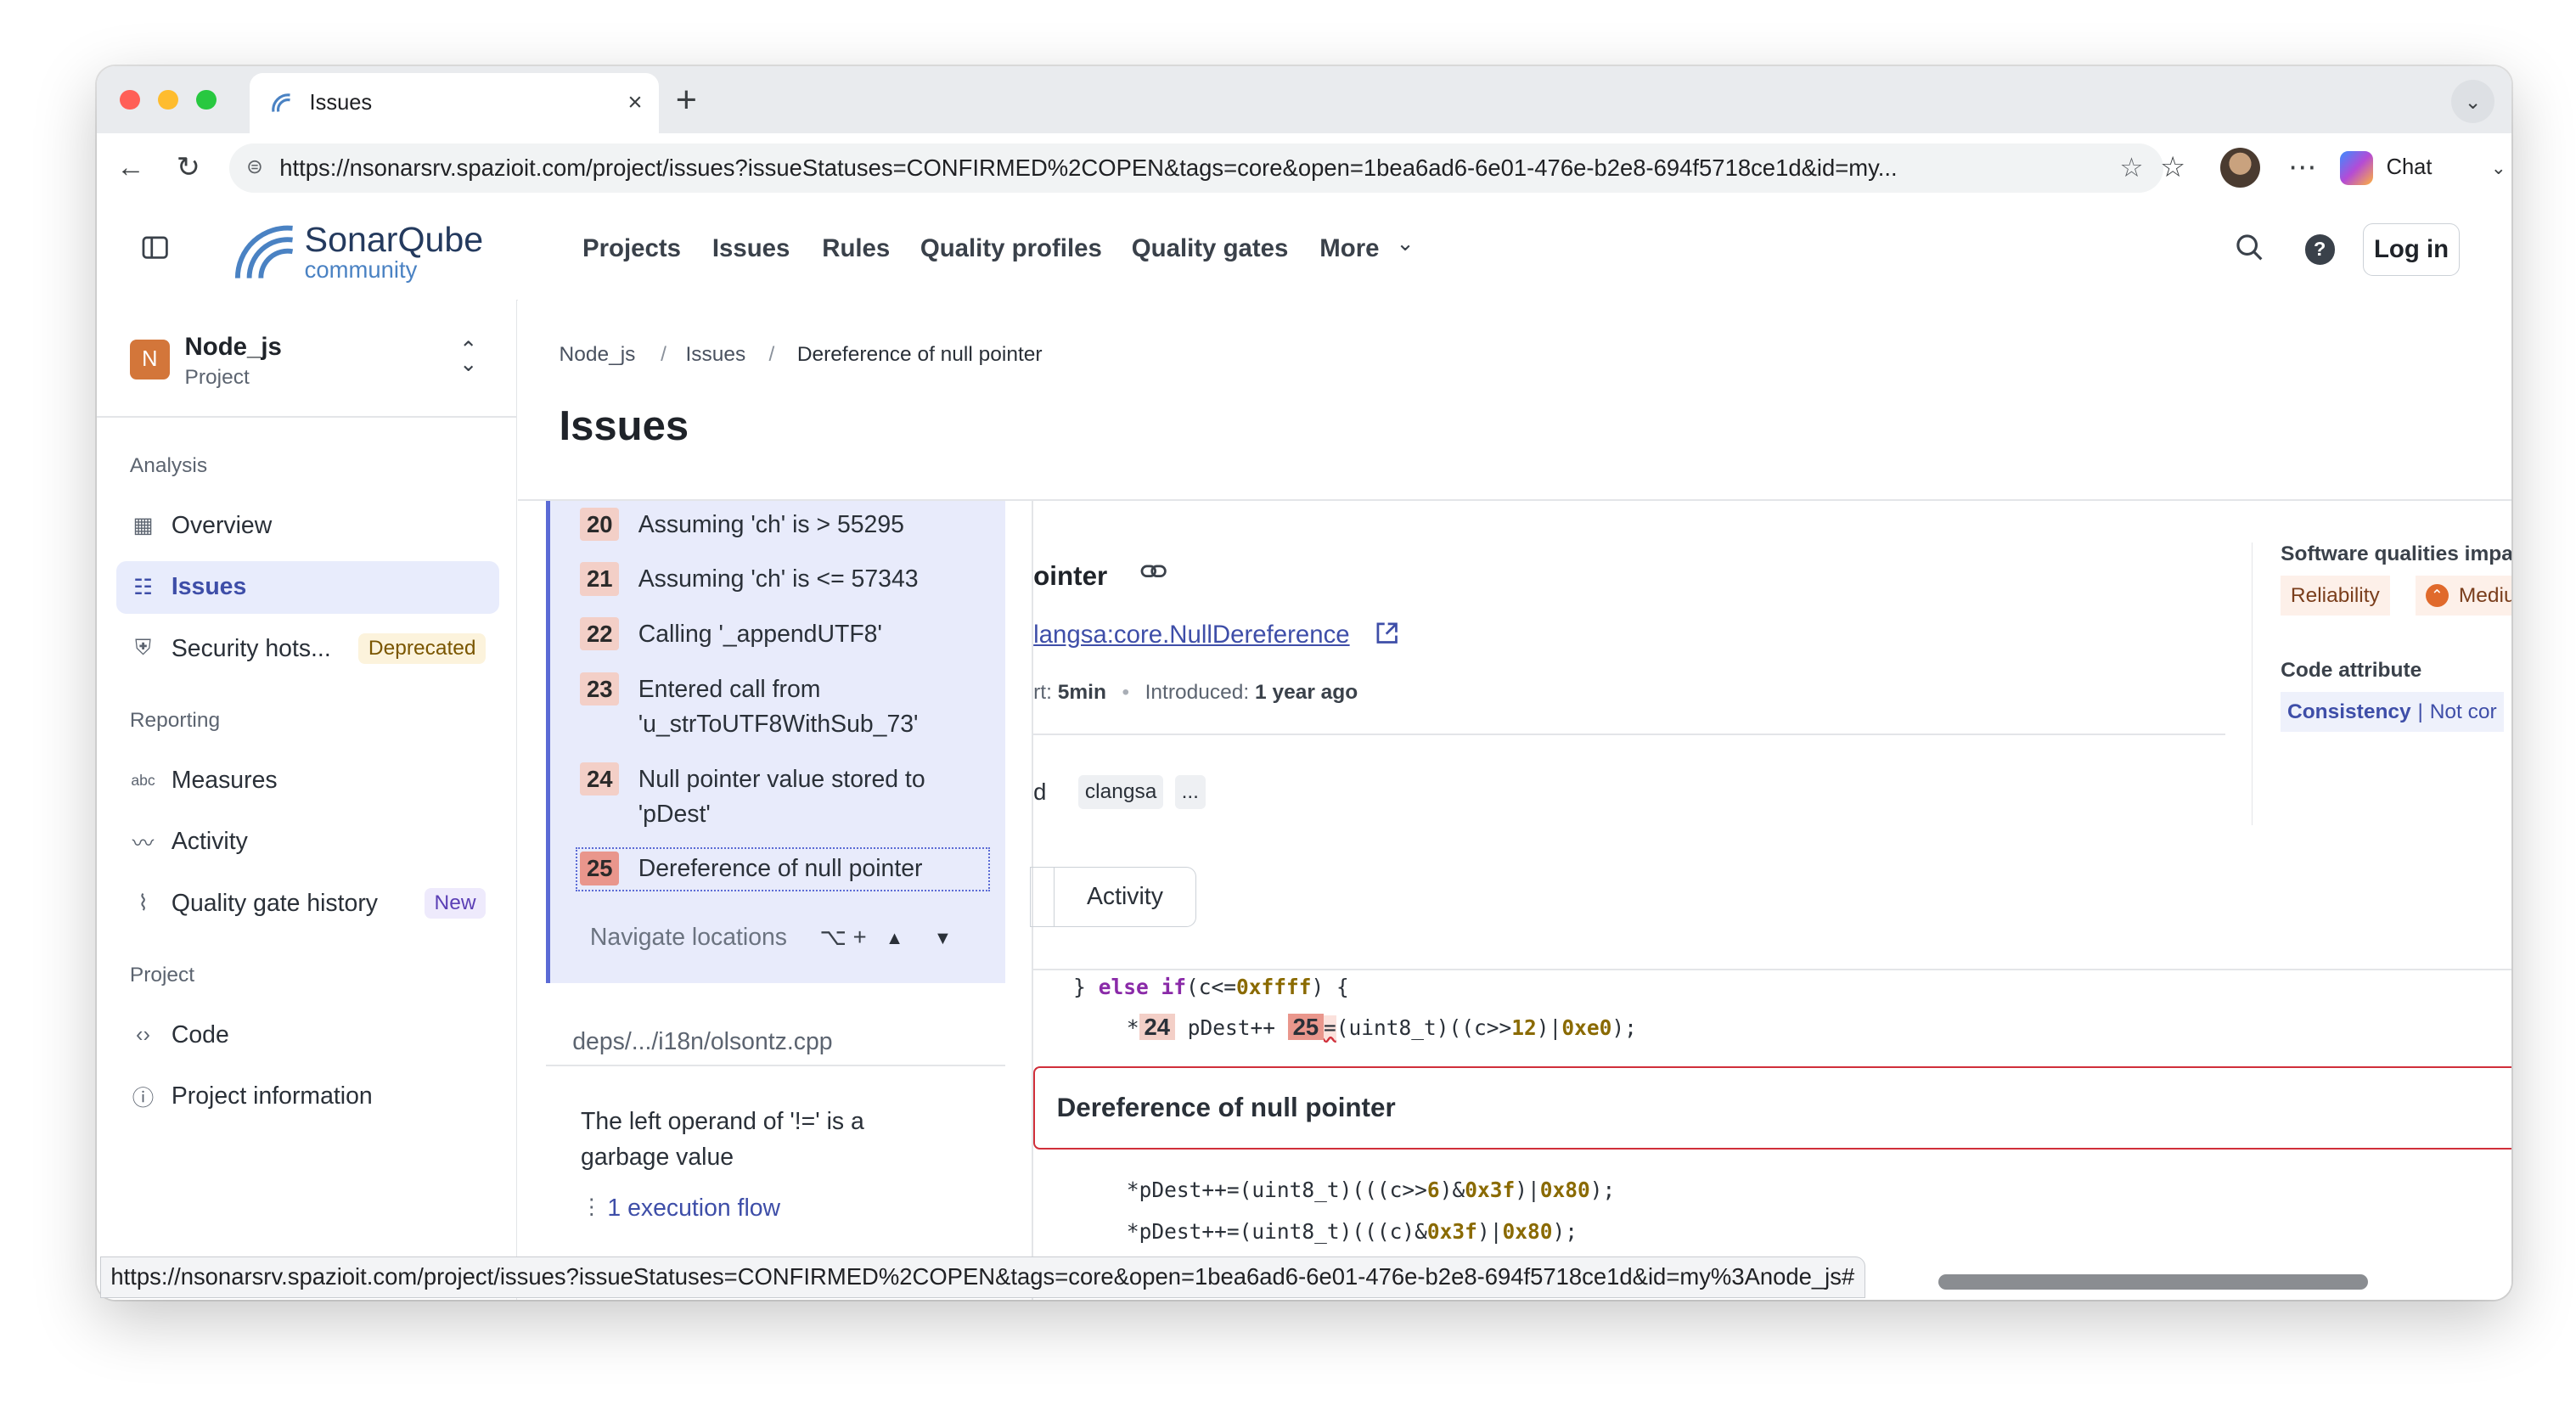  Describe the element at coordinates (274, 903) in the screenshot. I see `sidebar-item-label: Quality gate history` at that location.